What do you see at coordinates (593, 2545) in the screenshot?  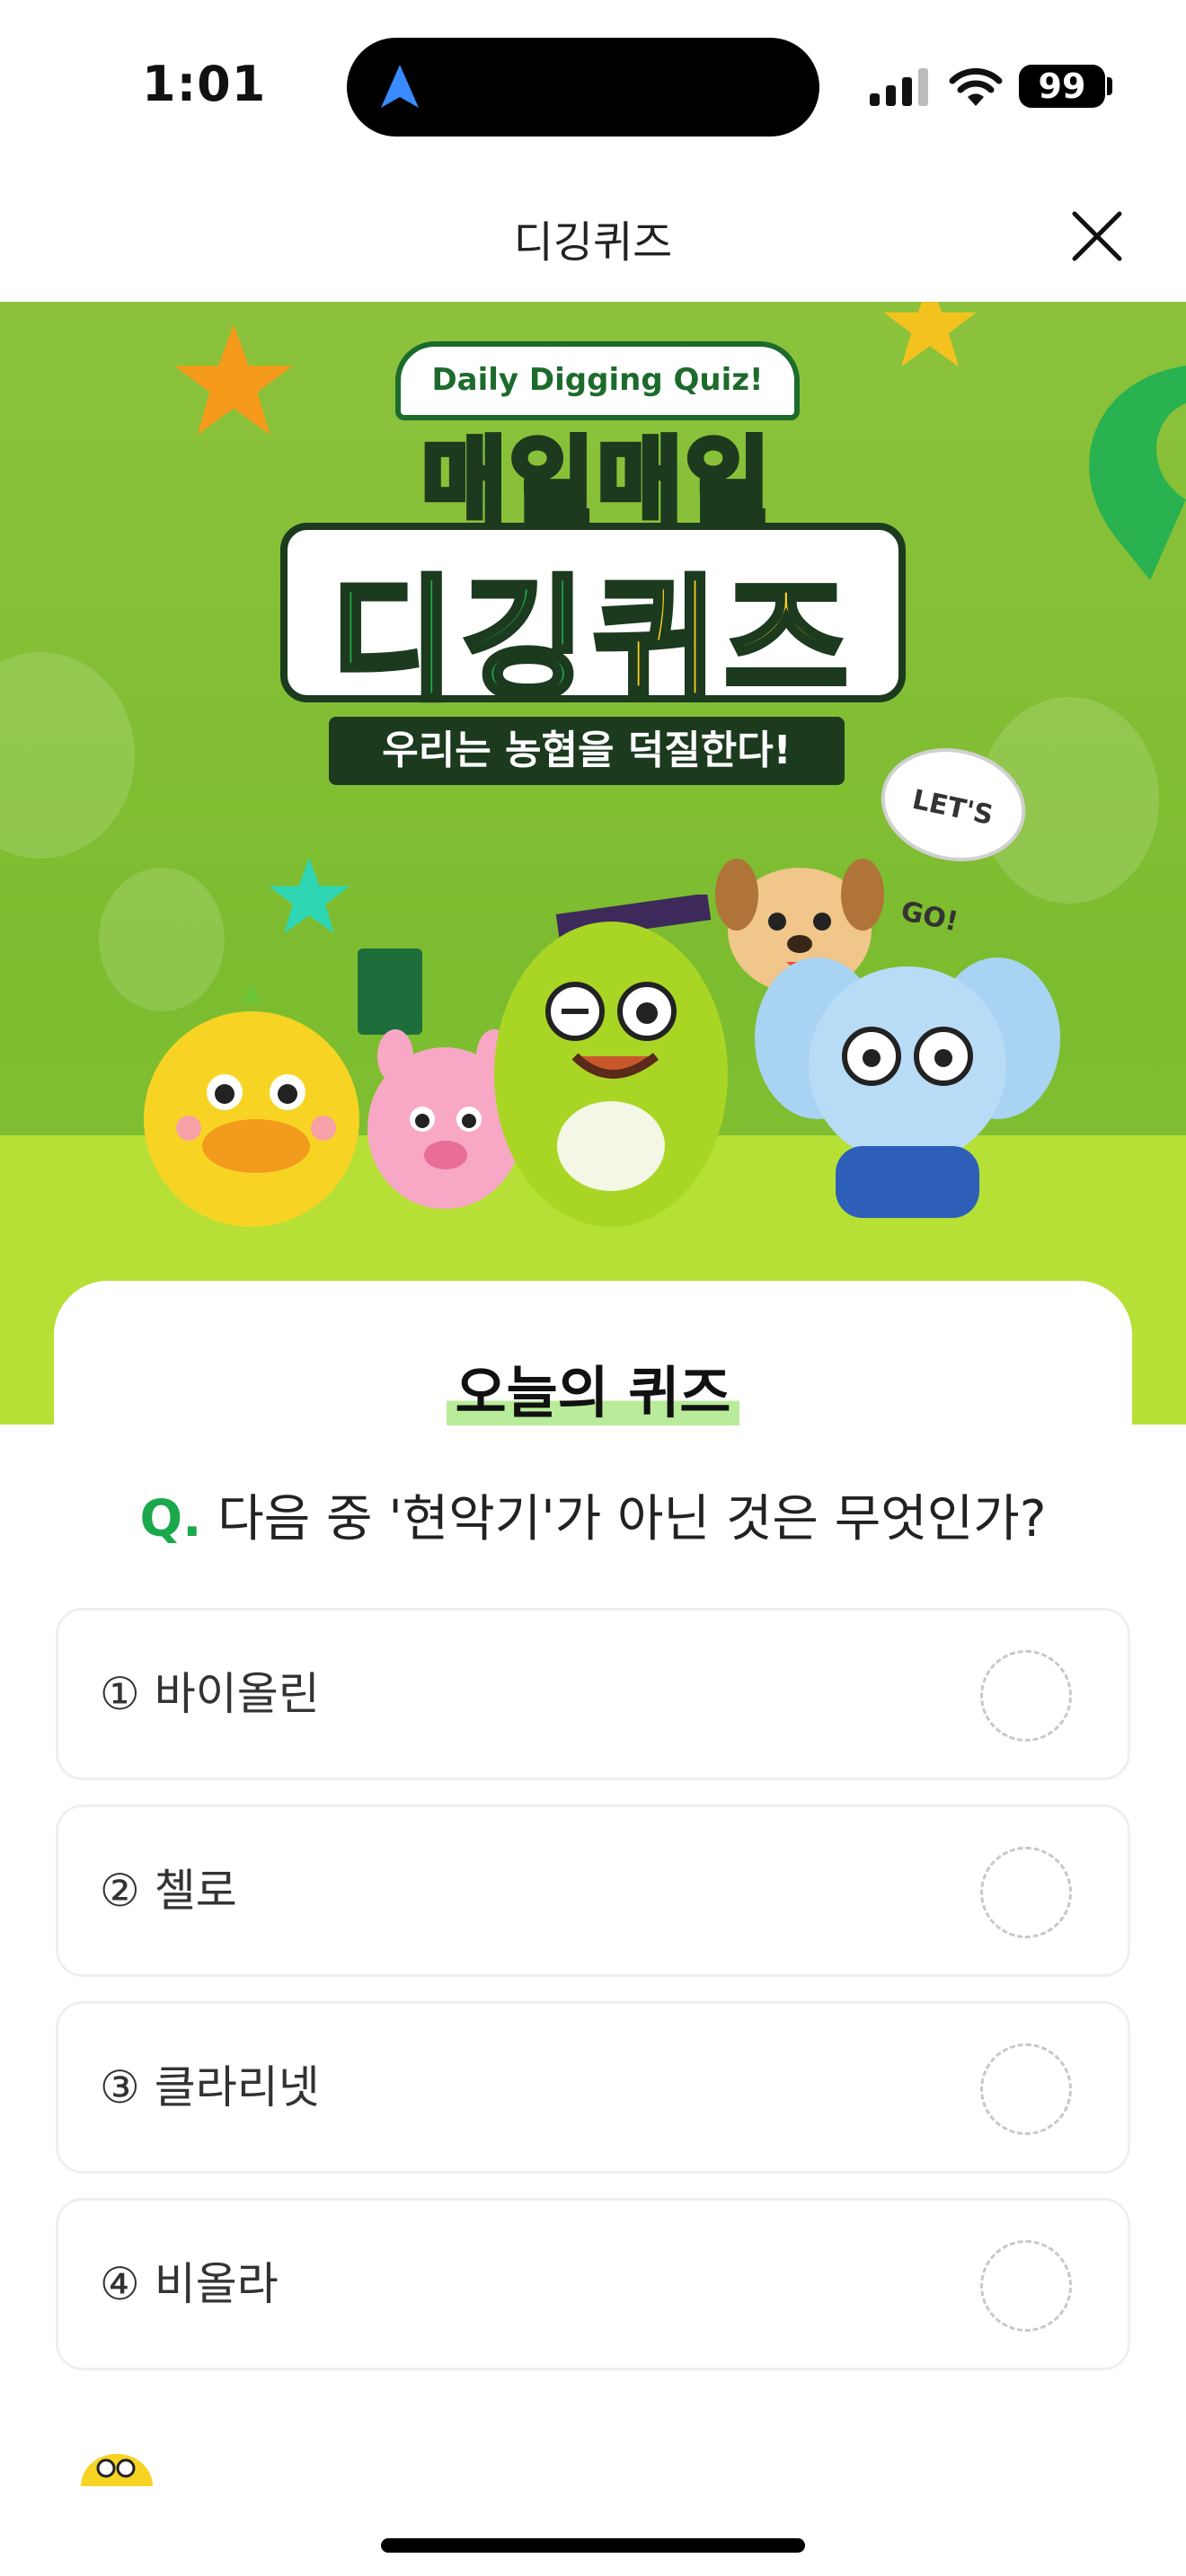 I see `home-indicator` at bounding box center [593, 2545].